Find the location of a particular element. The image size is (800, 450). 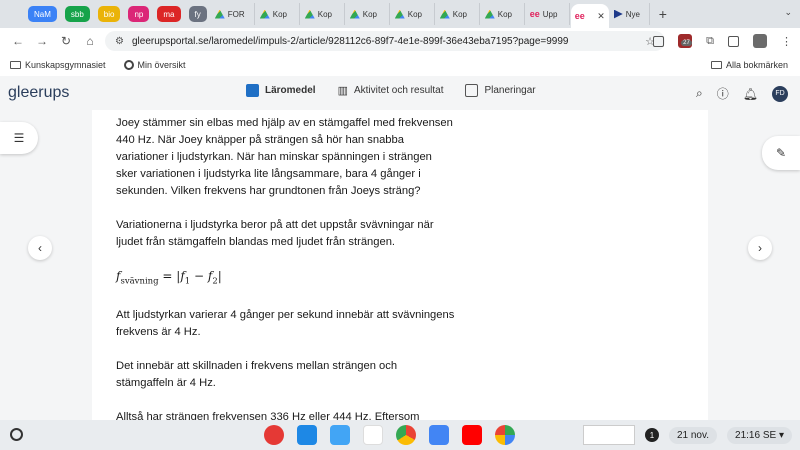

prev-page-button: ‹ is located at coordinates (40, 248).